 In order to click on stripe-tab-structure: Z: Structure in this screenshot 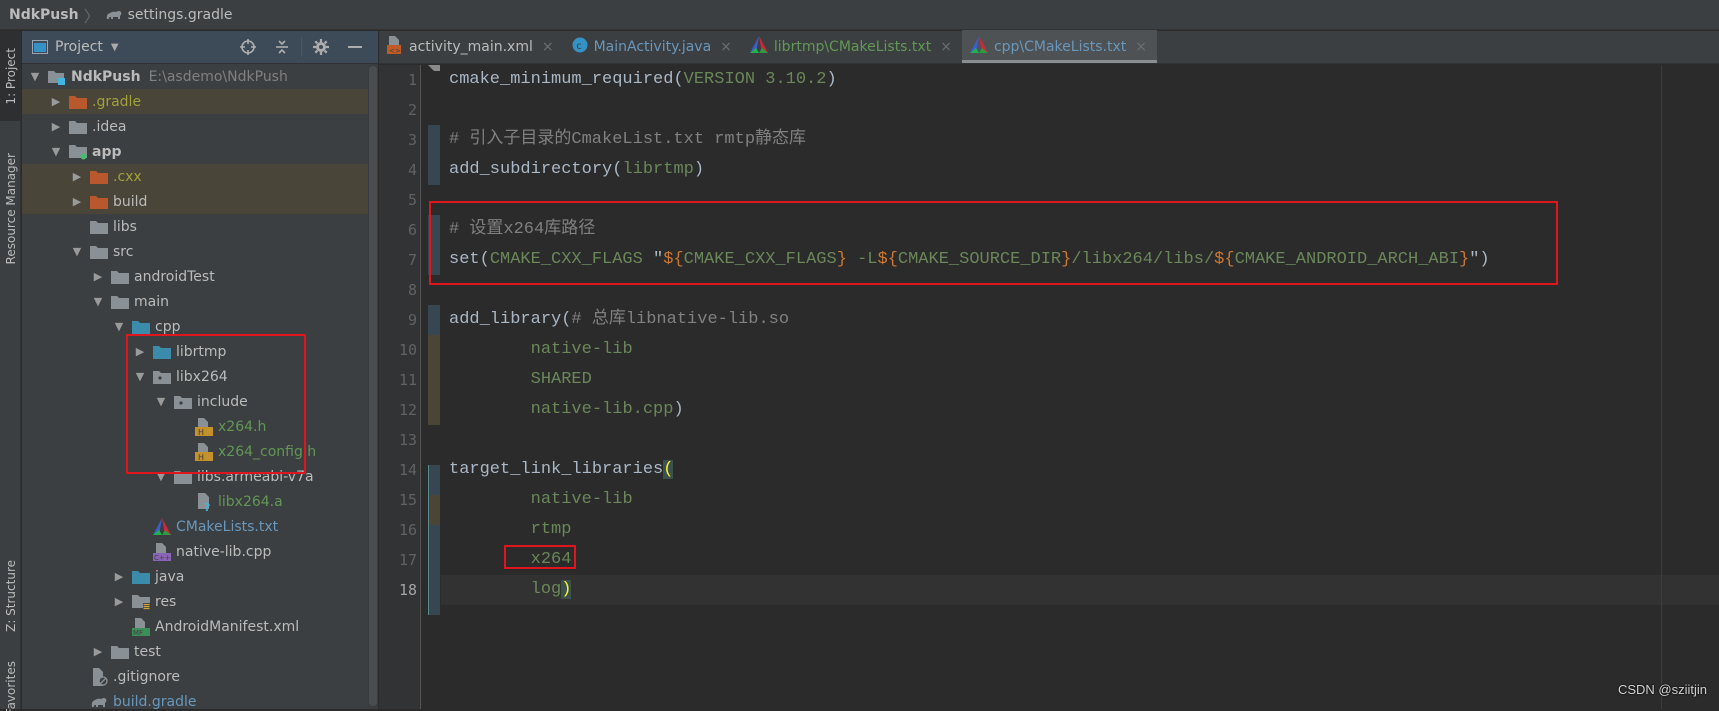, I will do `click(10, 596)`.